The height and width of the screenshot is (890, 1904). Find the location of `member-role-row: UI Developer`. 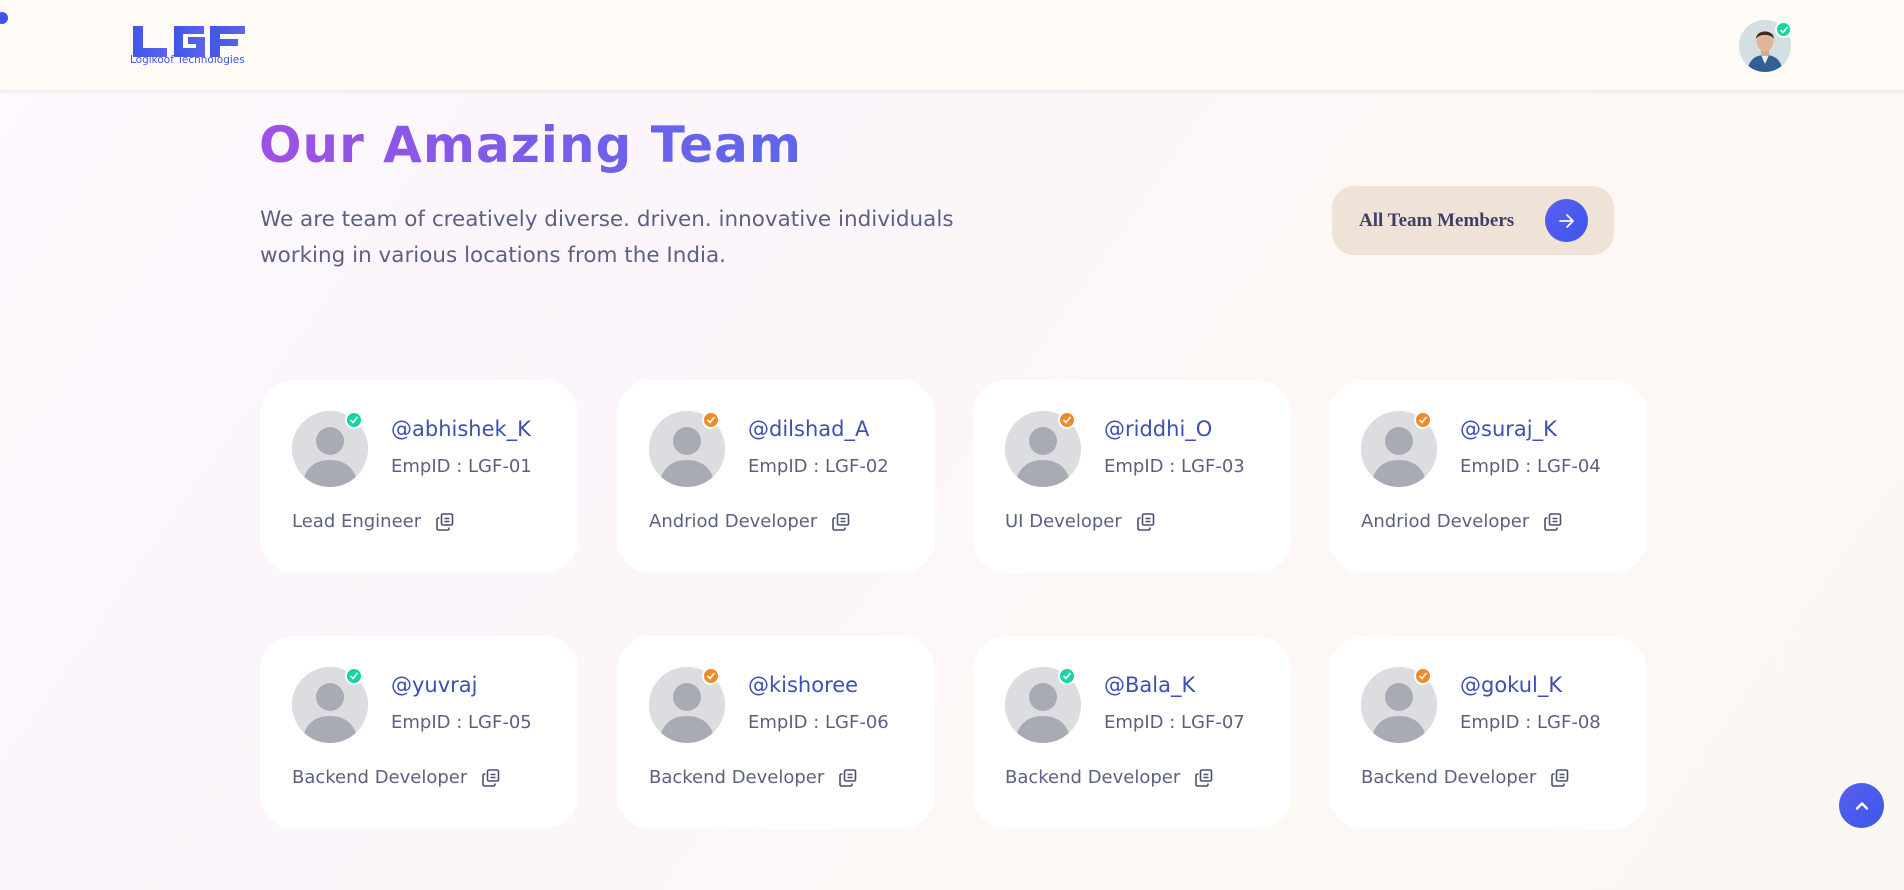

member-role-row: UI Developer is located at coordinates (1080, 521).